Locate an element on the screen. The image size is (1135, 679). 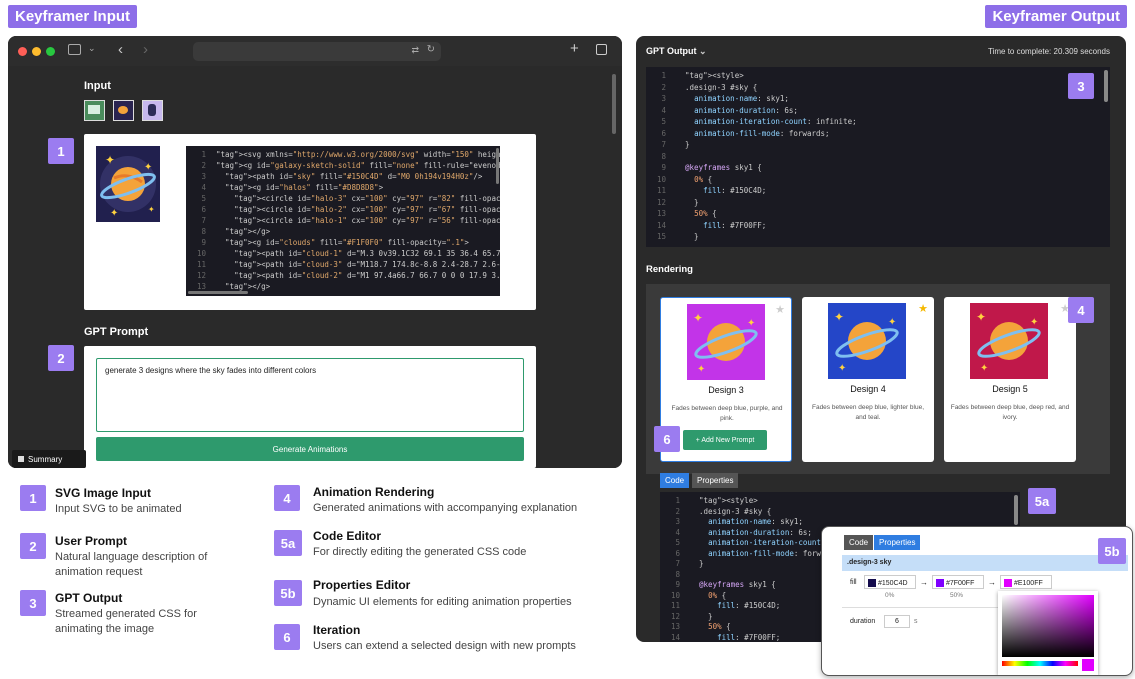
color-value-3: #E100FF is located at coordinates (1028, 583).